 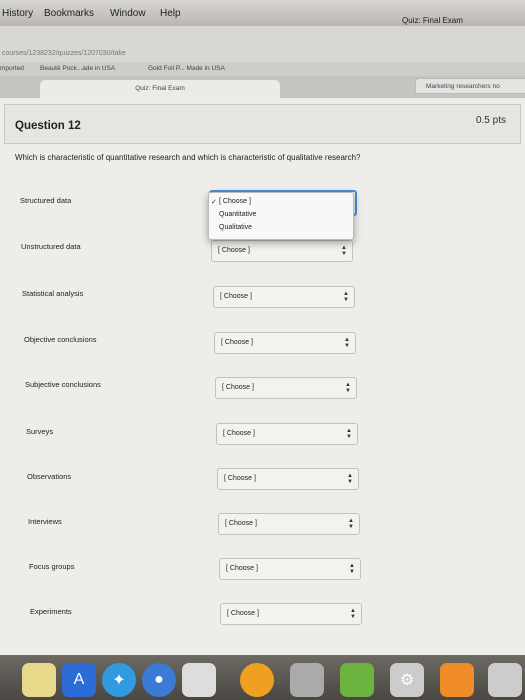 I want to click on select-subjective-conclusions: [ Choose ] ▲ ▼, so click(x=286, y=388).